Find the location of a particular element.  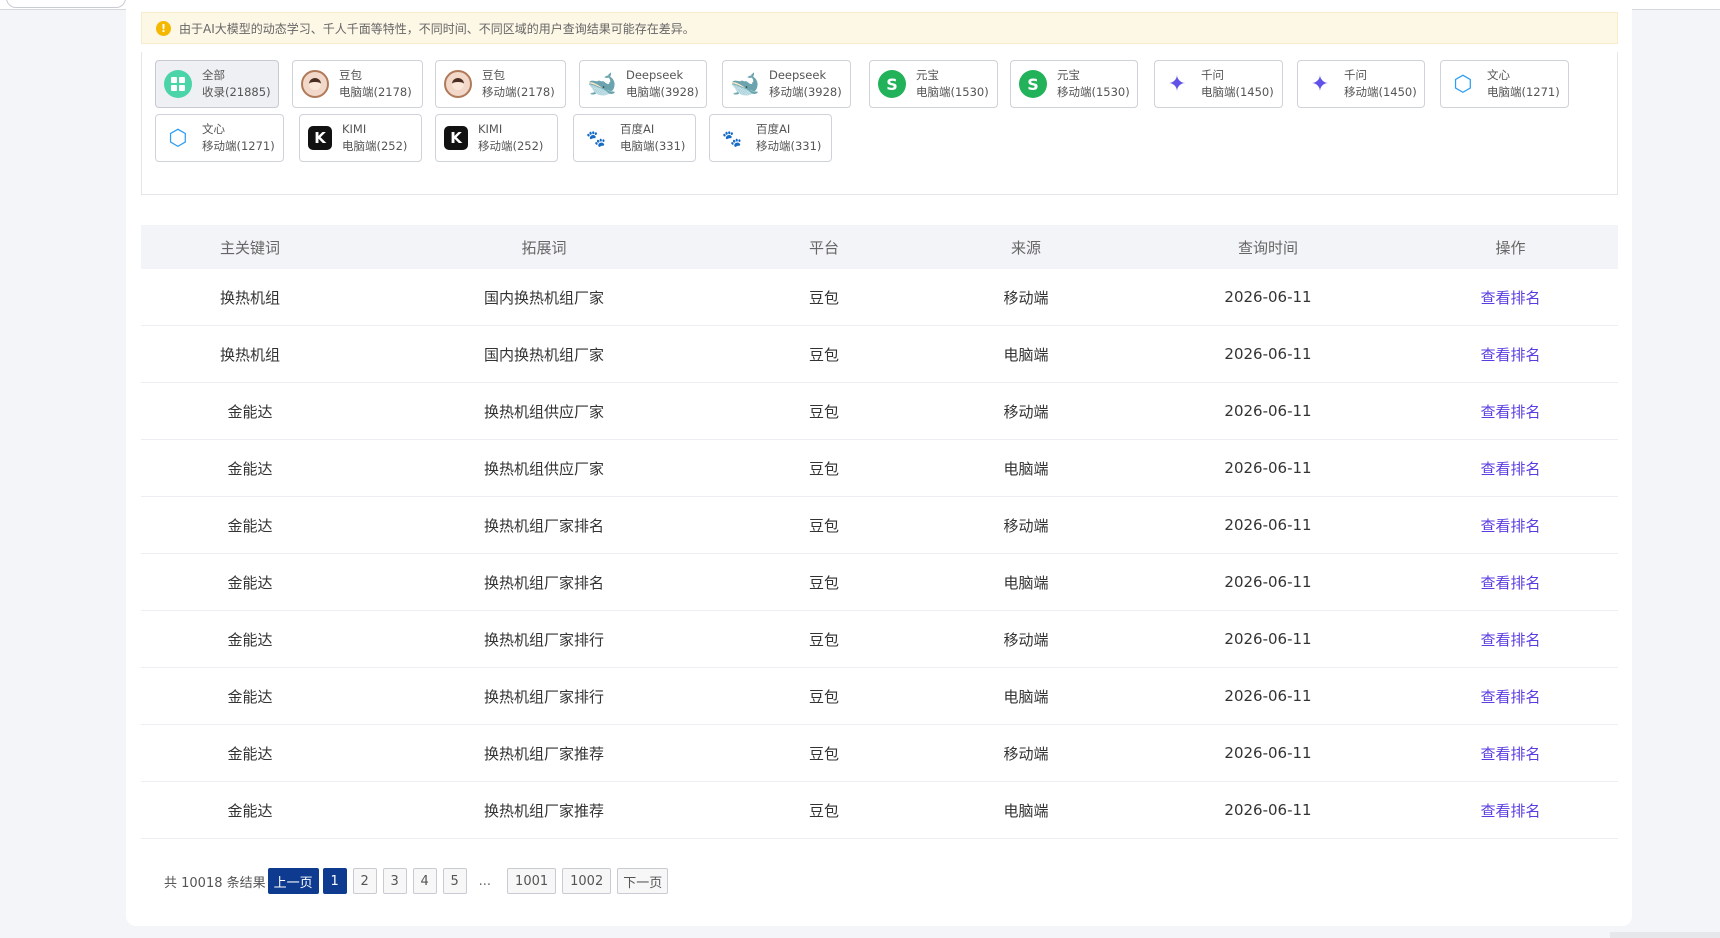

filter-chip-text: KIMI 移动端(252) is located at coordinates (510, 138).